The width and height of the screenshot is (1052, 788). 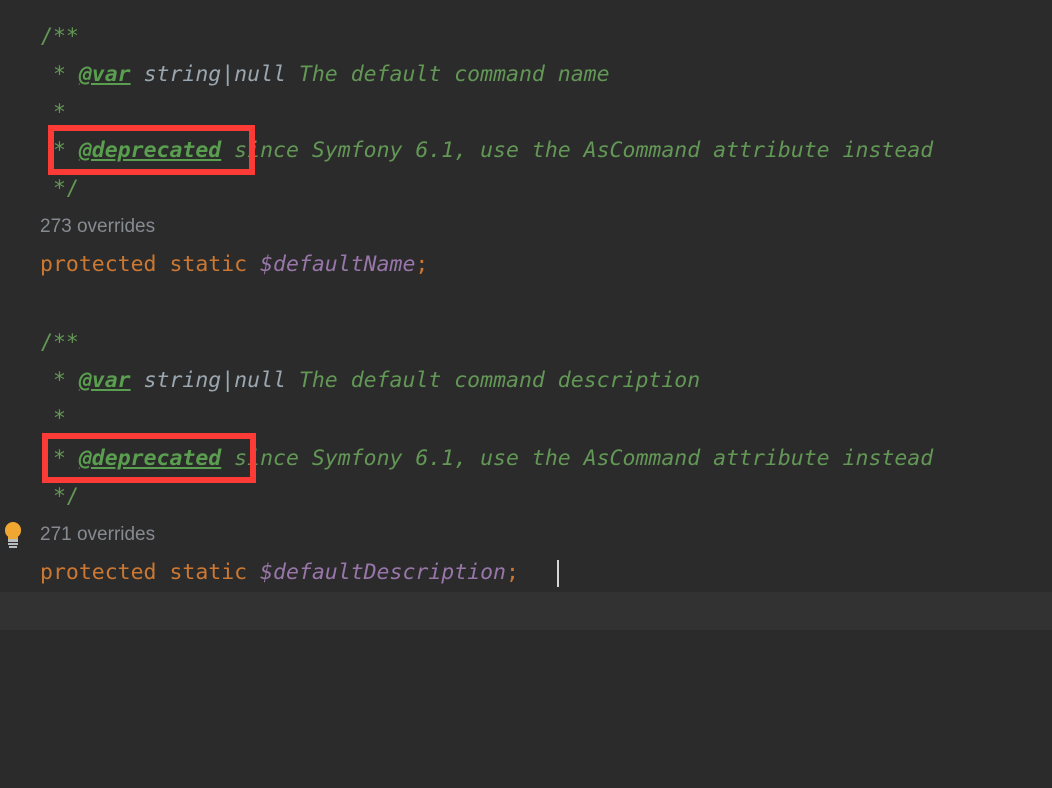 What do you see at coordinates (526, 113) in the screenshot?
I see `code-line-blank-star-1: *` at bounding box center [526, 113].